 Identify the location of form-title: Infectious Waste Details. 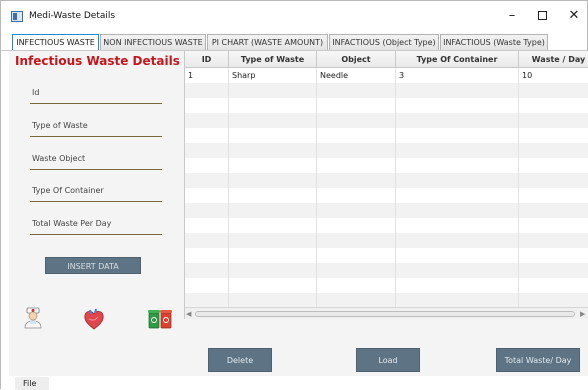
(97, 61).